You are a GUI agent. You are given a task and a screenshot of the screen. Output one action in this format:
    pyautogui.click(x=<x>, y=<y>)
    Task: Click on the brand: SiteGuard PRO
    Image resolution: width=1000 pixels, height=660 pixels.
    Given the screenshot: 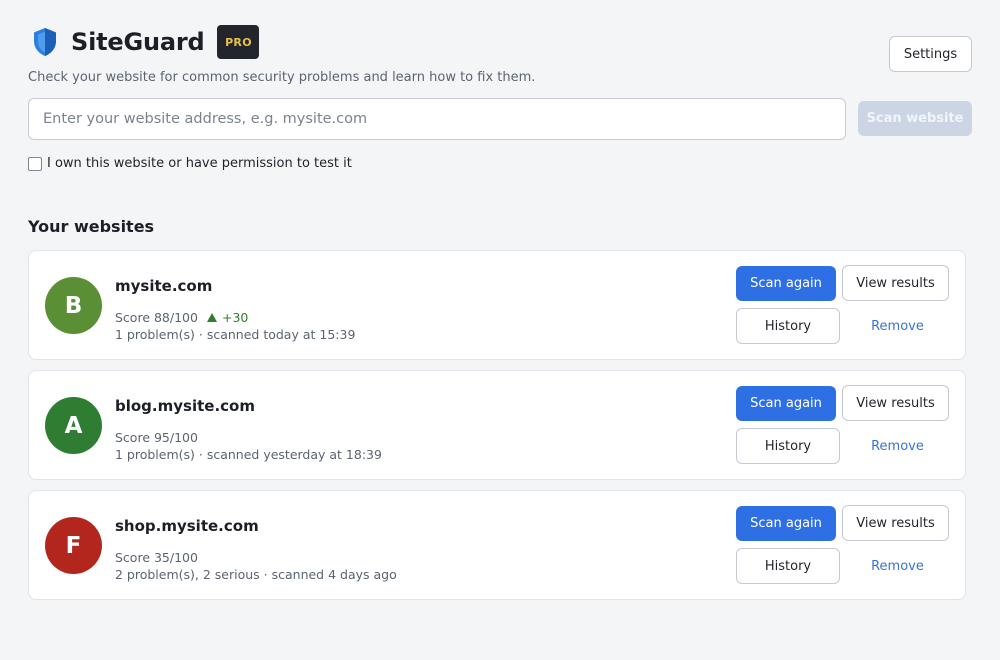 What is the action you would take?
    pyautogui.click(x=146, y=42)
    